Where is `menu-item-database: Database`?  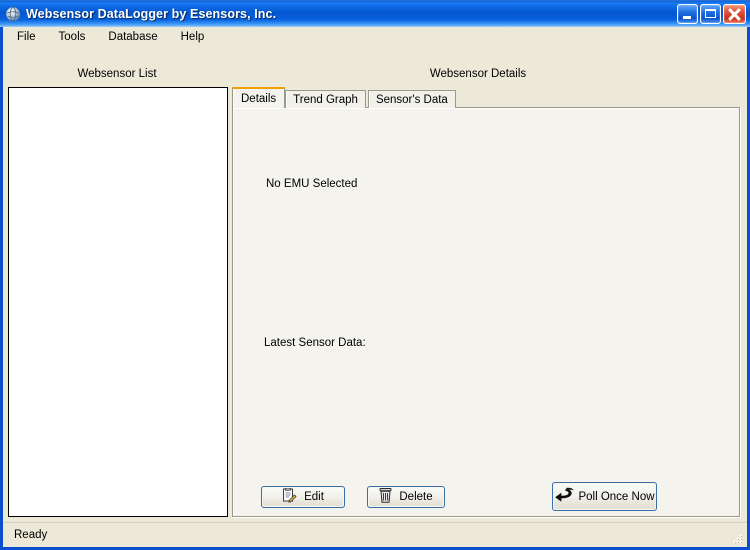
menu-item-database: Database is located at coordinates (138, 37).